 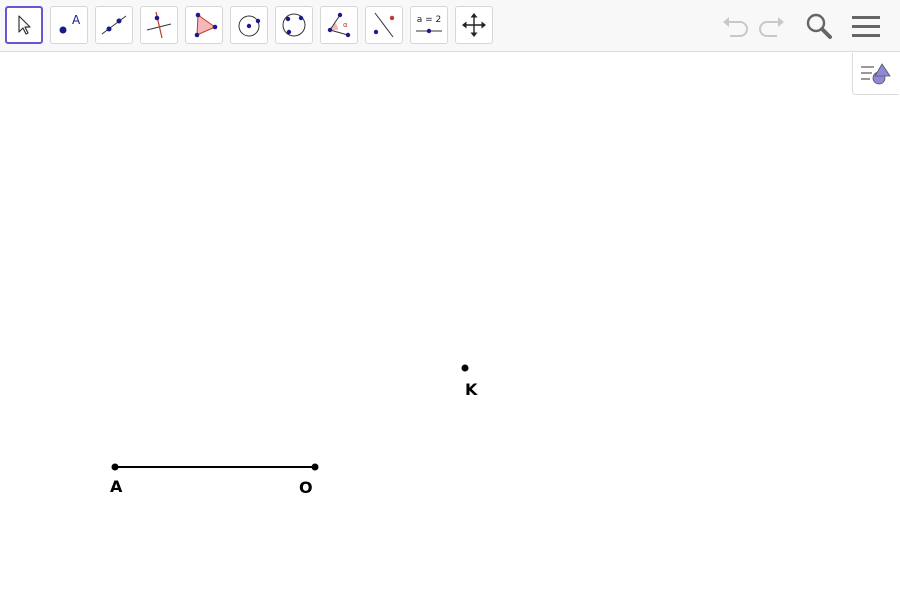 What do you see at coordinates (115, 467) in the screenshot?
I see `point-A` at bounding box center [115, 467].